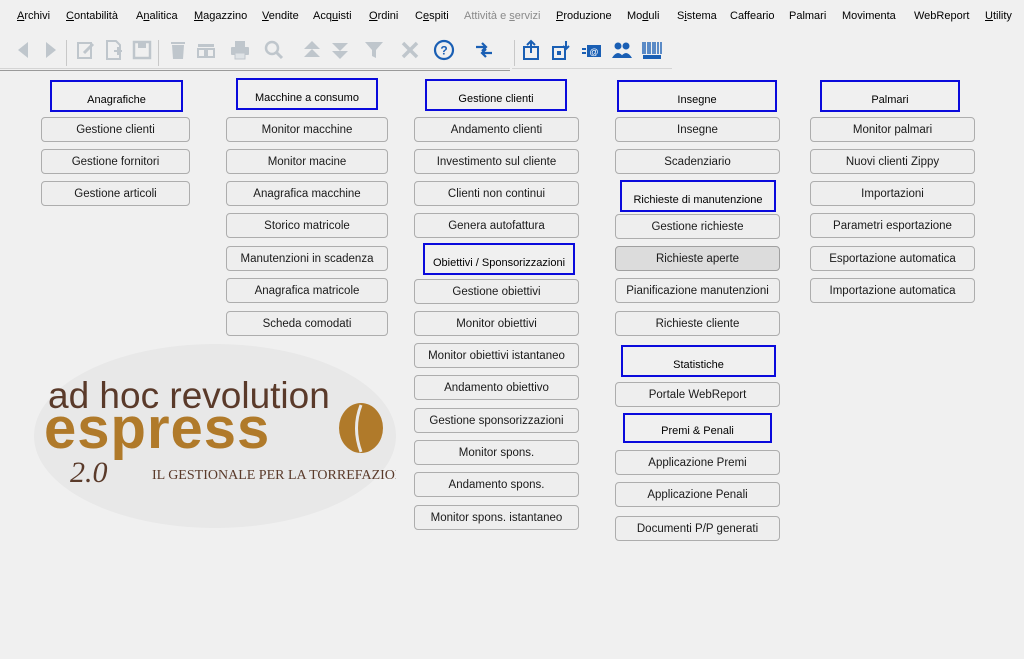 The image size is (1024, 659). Describe the element at coordinates (496, 193) in the screenshot. I see `clienti-non-continui-button: Clienti non continui` at that location.